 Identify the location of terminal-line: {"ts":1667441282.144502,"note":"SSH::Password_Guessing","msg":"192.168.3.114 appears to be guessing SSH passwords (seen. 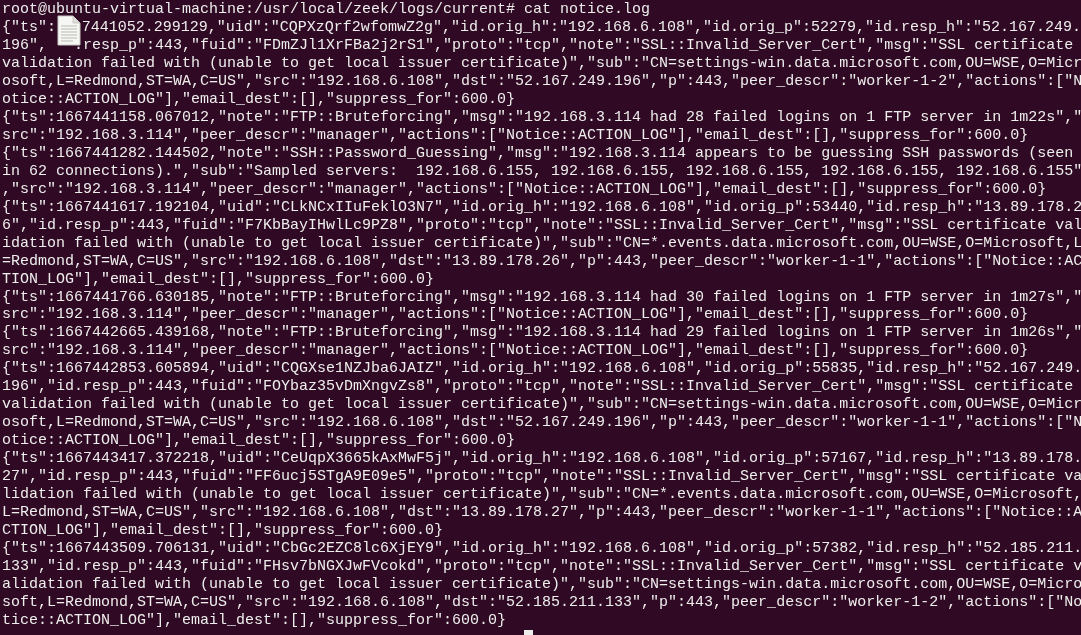
(538, 153).